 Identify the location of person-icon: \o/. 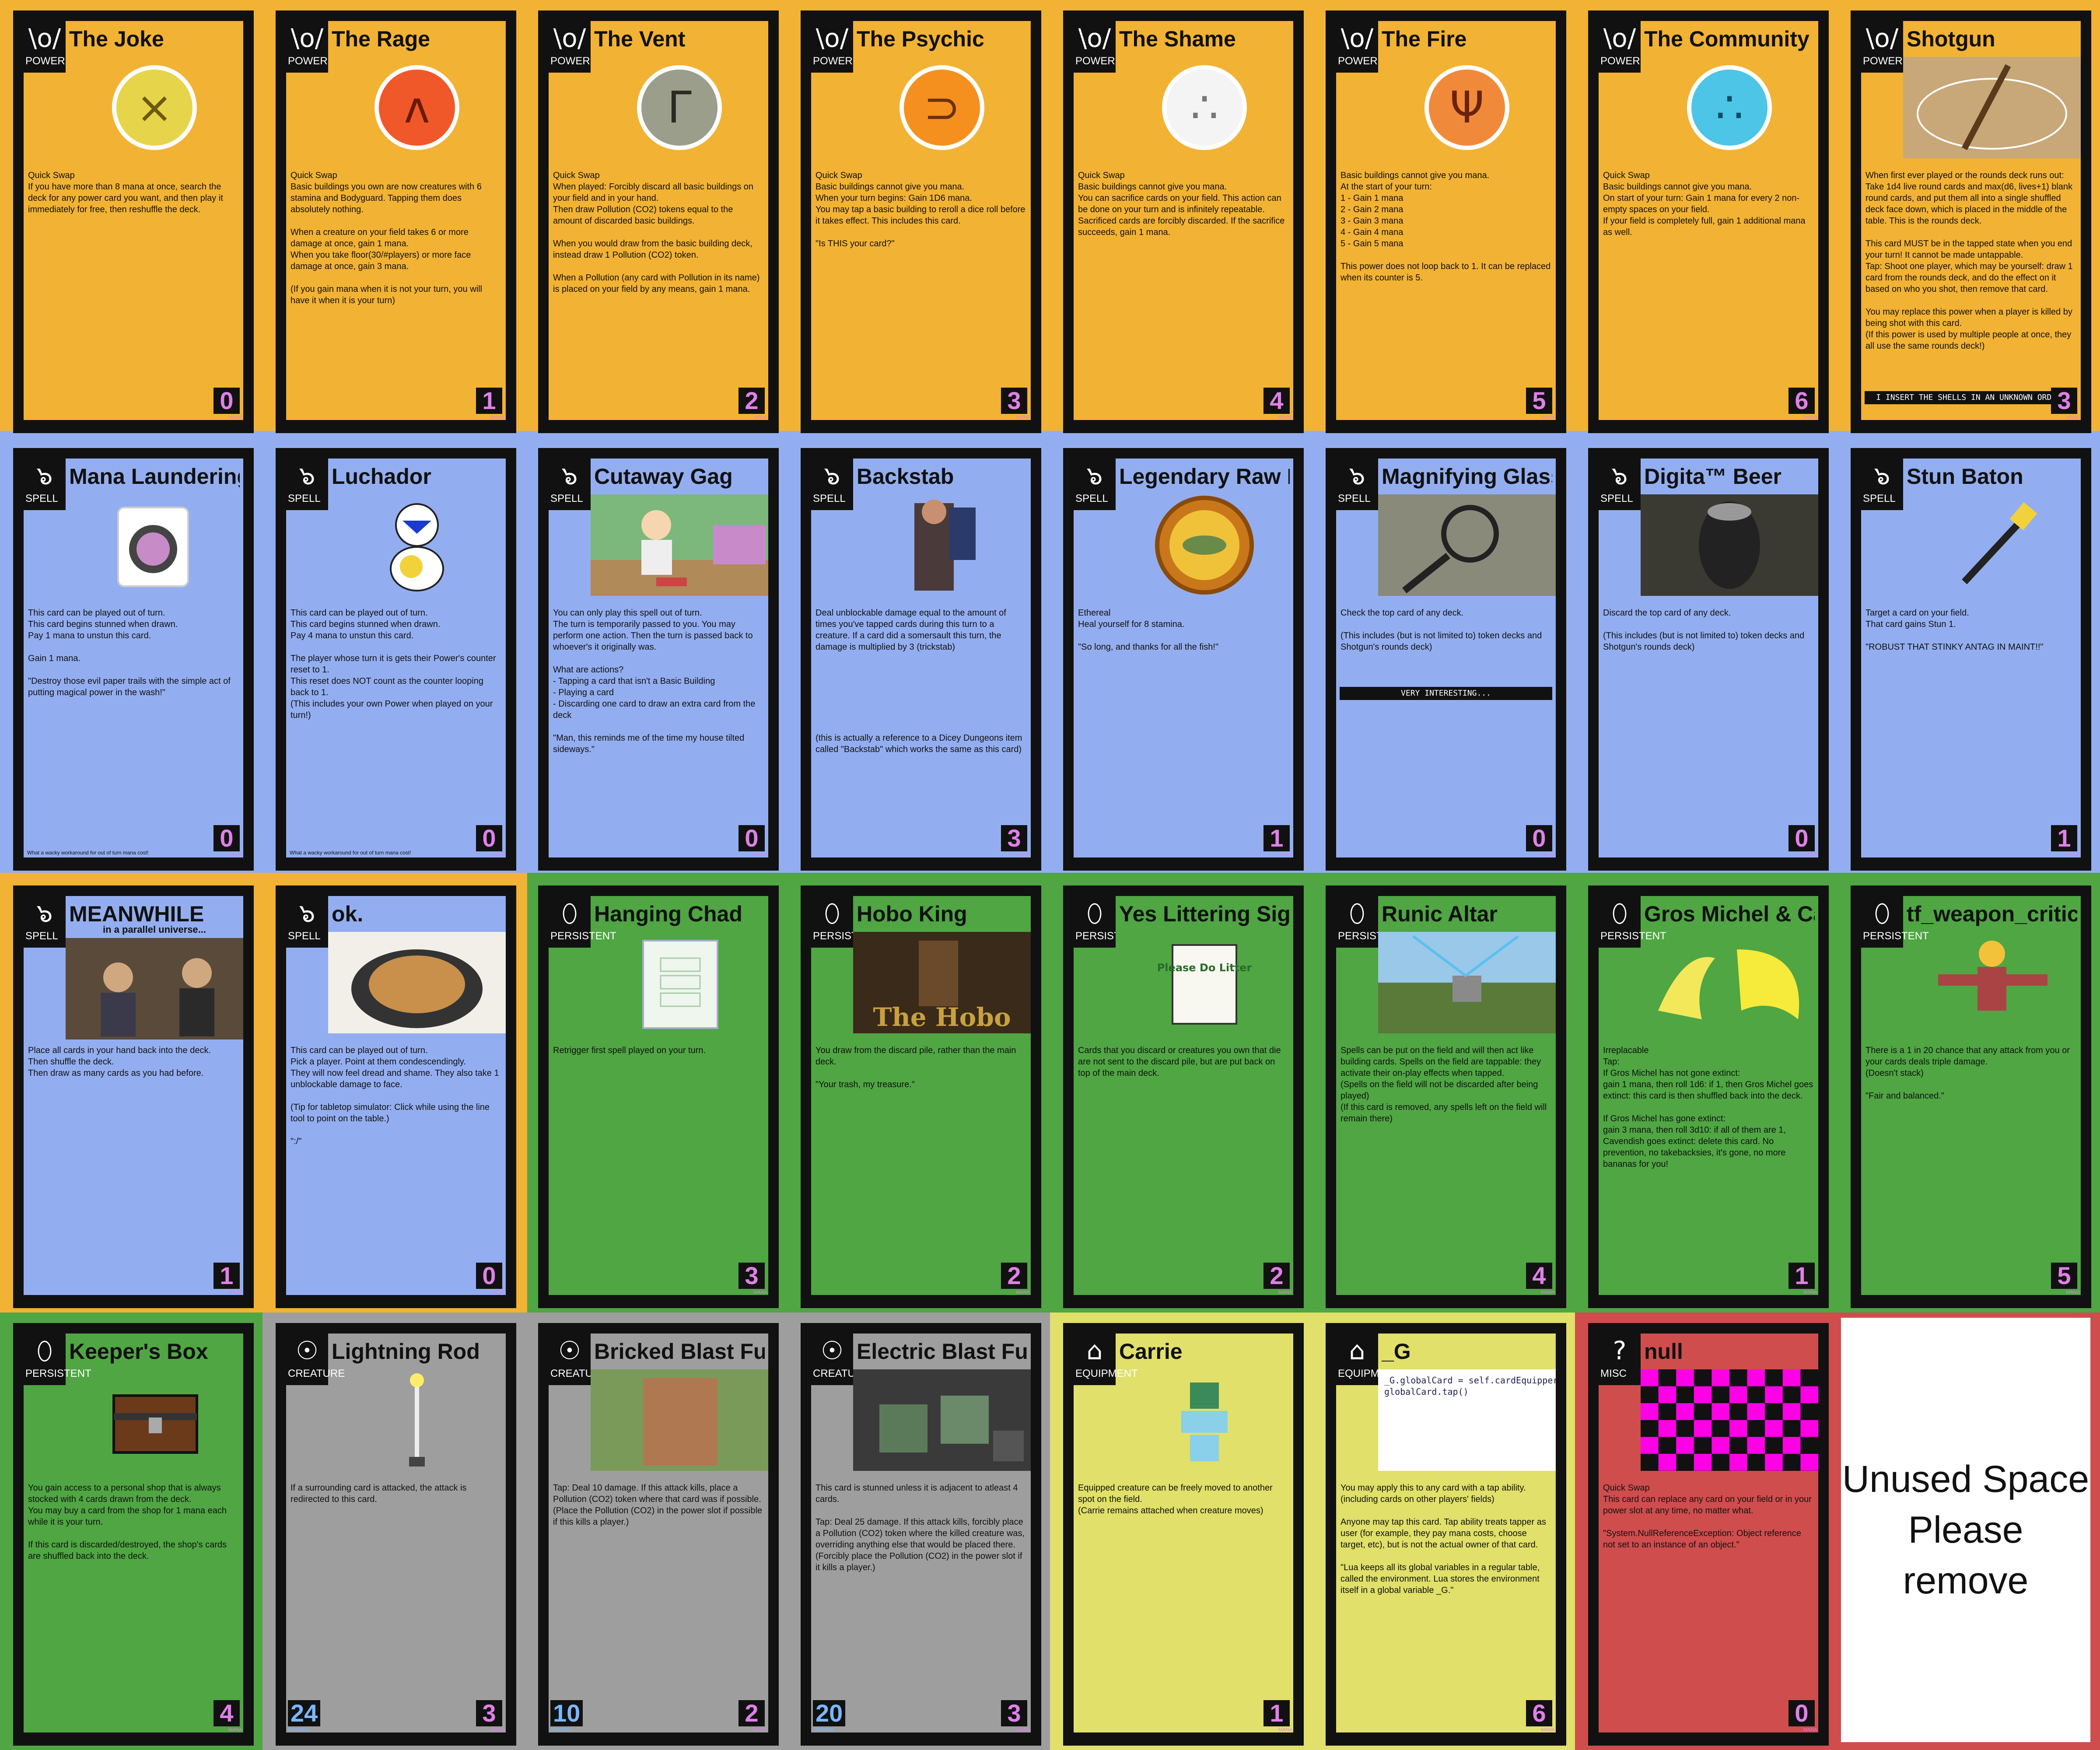
(569, 38).